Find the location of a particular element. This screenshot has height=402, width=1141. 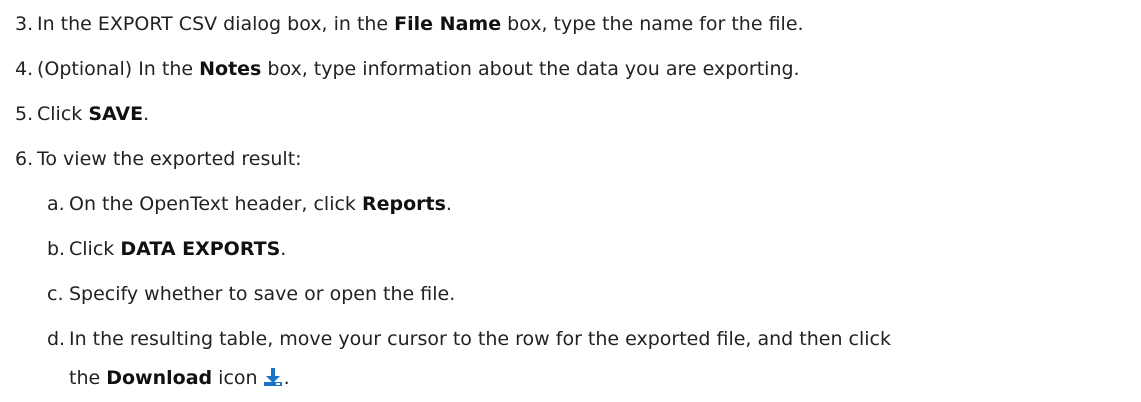

substep-text-part: Click is located at coordinates (95, 249).